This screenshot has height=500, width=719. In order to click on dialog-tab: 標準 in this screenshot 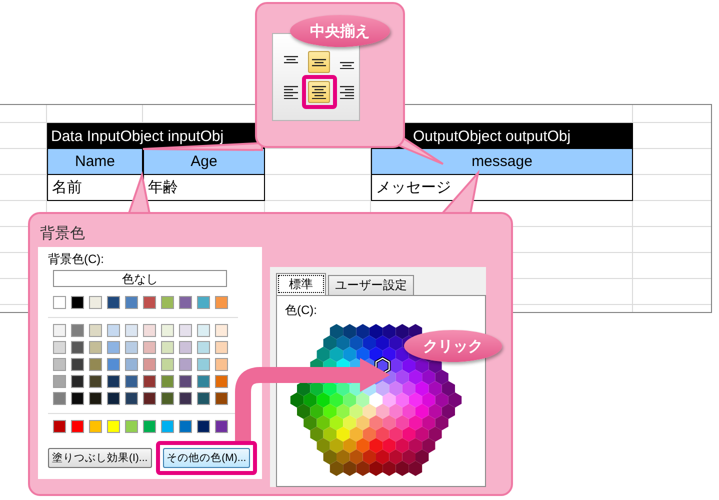, I will do `click(301, 284)`.